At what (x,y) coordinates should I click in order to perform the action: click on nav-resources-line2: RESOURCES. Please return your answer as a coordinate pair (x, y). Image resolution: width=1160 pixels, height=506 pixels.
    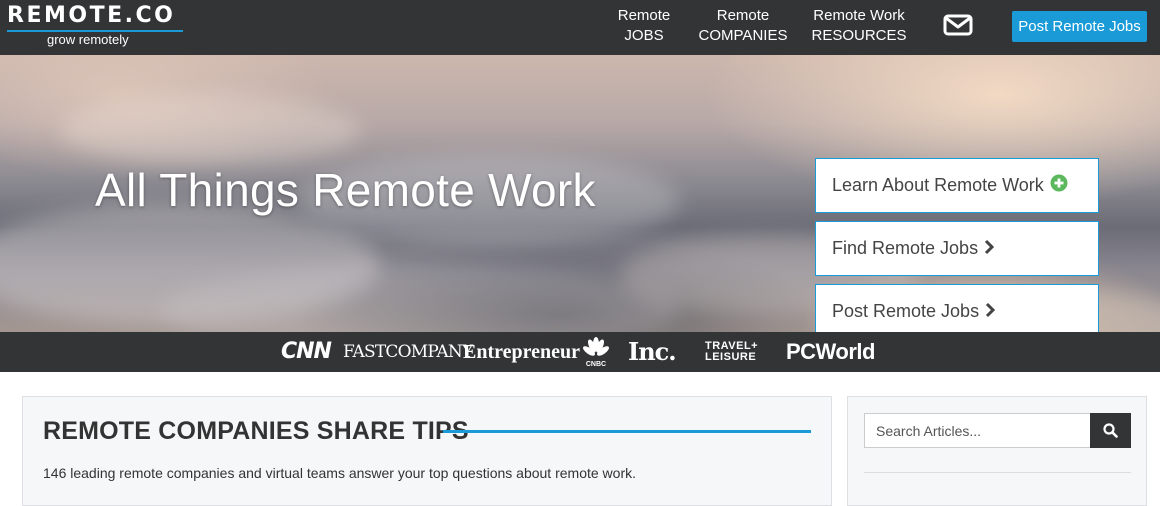
    Looking at the image, I should click on (859, 35).